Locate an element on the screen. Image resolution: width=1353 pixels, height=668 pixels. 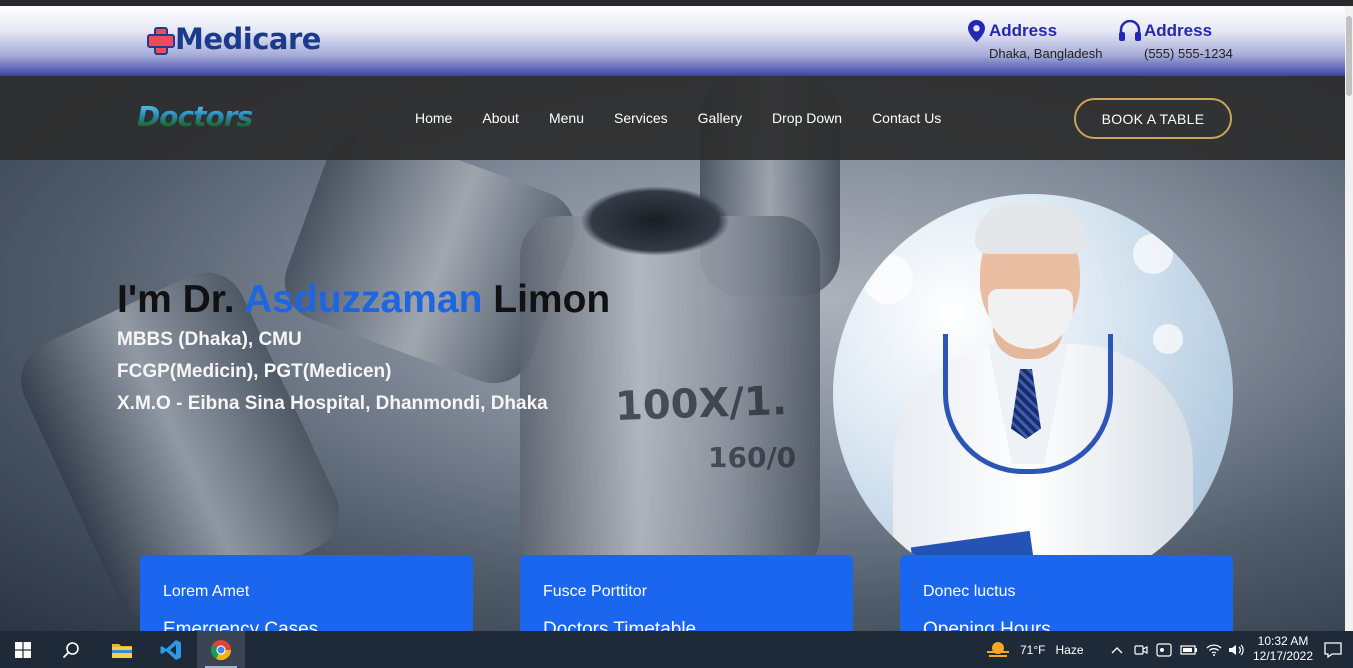
hero-title-prefix: I'm Dr. is located at coordinates (181, 299).